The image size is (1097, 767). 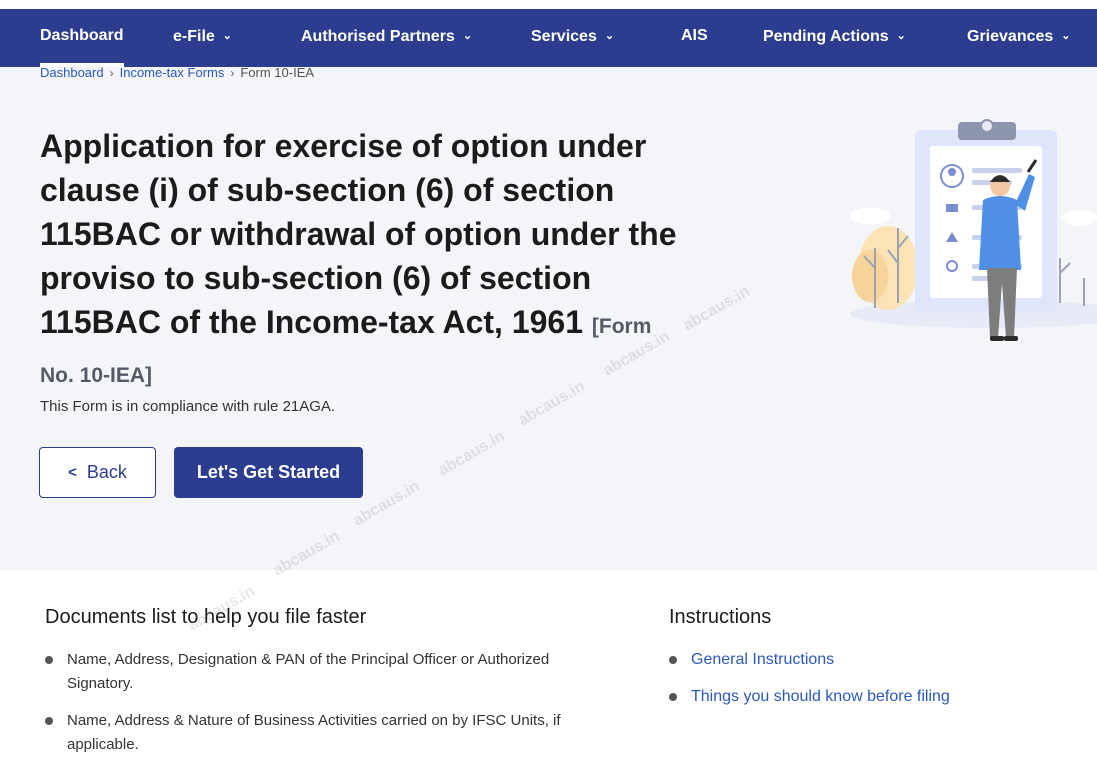 I want to click on nav-label: Grievances, so click(x=1010, y=36).